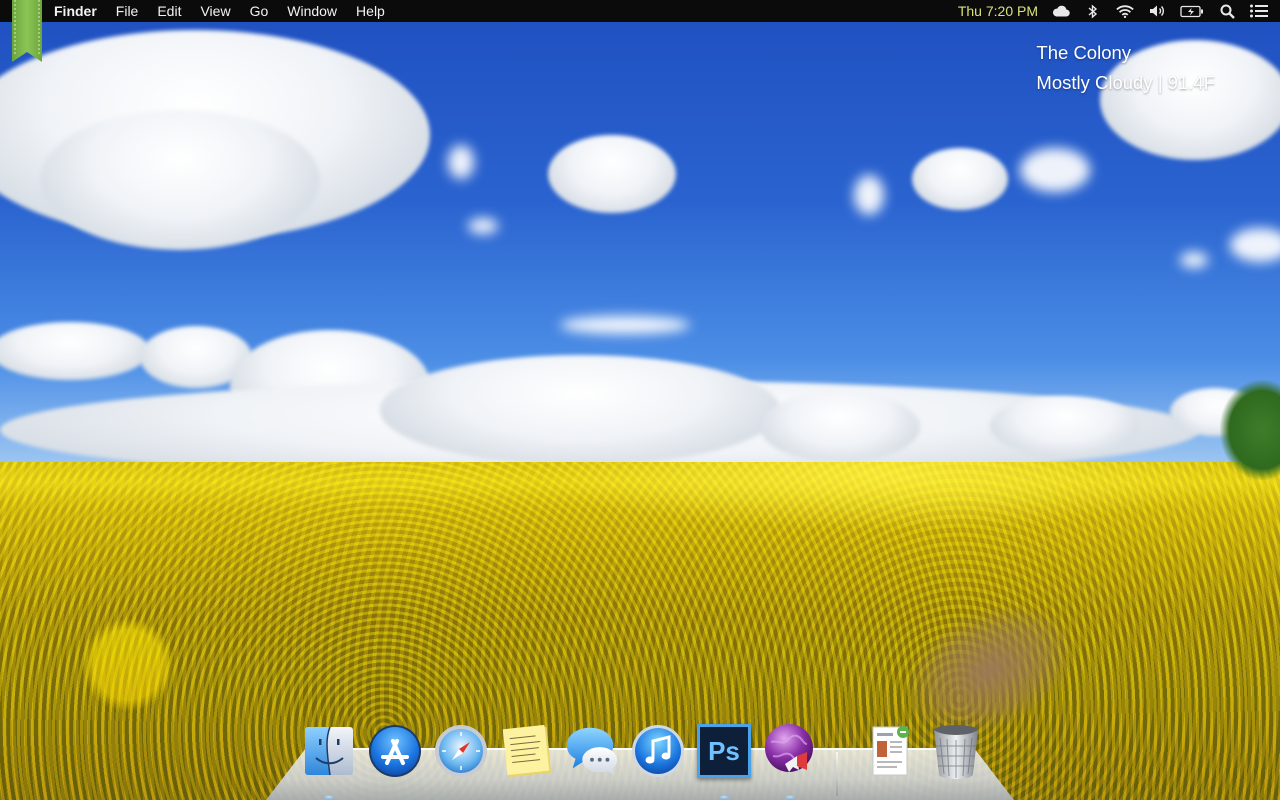 Image resolution: width=1280 pixels, height=800 pixels. What do you see at coordinates (956, 751) in the screenshot?
I see `trash-icon` at bounding box center [956, 751].